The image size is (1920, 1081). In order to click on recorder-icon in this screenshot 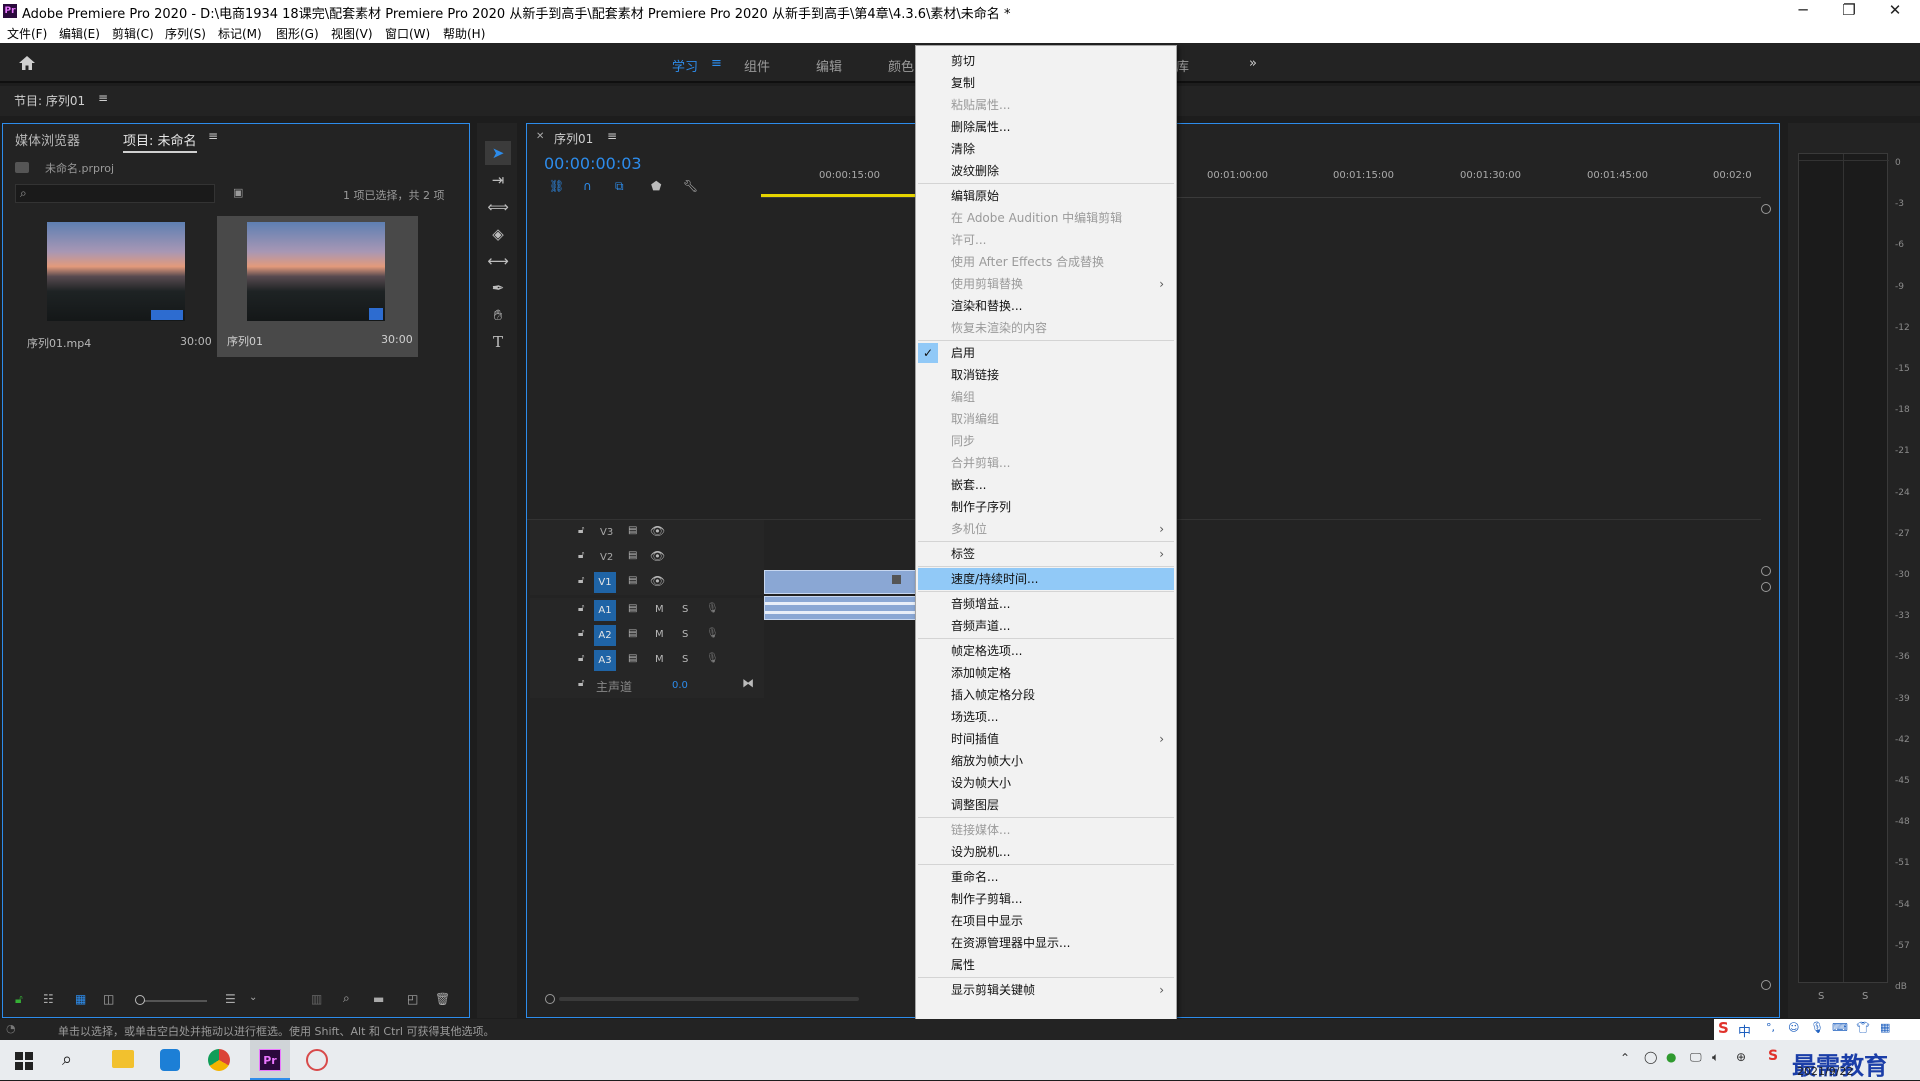, I will do `click(317, 1060)`.